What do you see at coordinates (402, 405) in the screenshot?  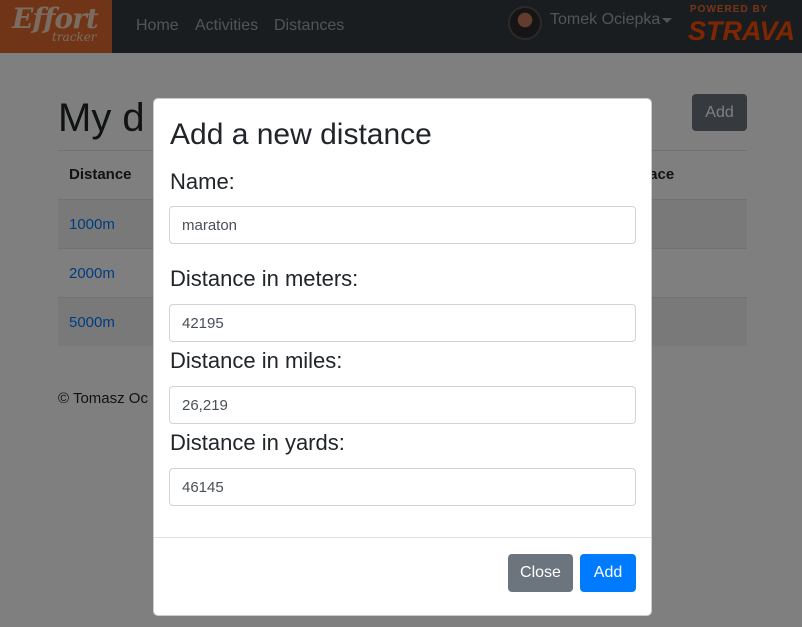 I see `miles-input` at bounding box center [402, 405].